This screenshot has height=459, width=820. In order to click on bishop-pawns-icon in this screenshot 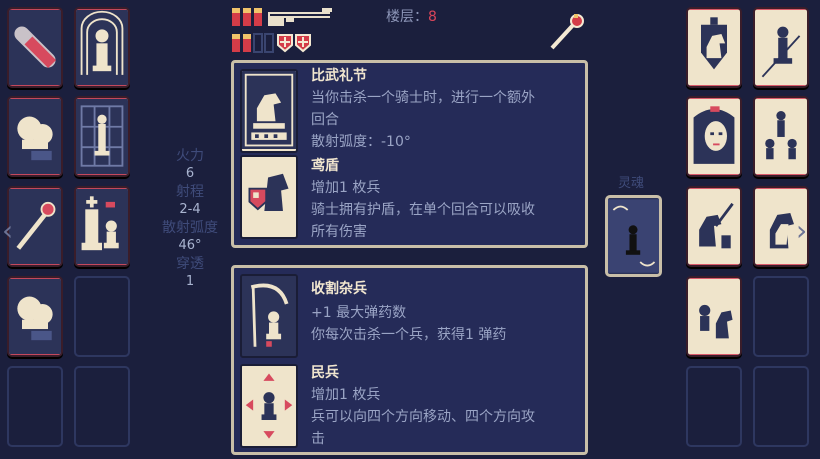, I will do `click(781, 136)`.